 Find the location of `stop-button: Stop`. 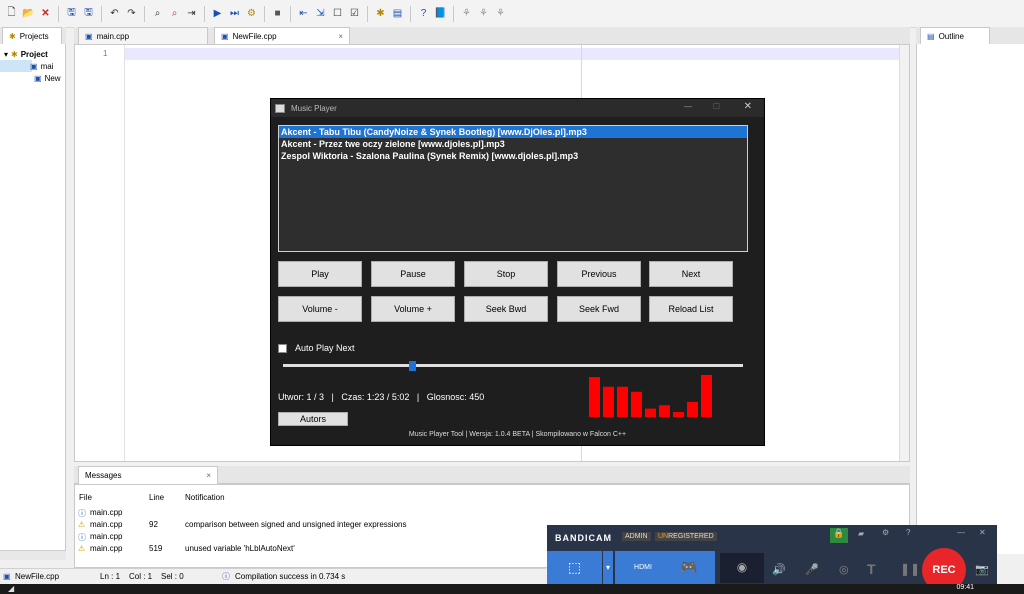

stop-button: Stop is located at coordinates (506, 274).